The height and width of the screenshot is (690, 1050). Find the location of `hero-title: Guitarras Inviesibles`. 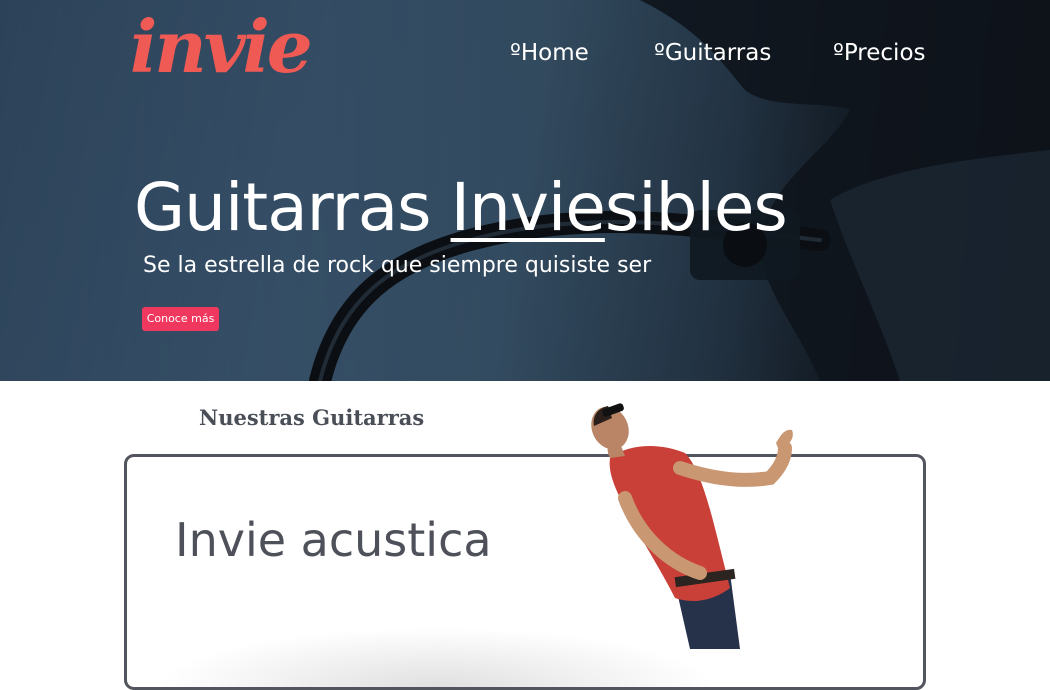

hero-title: Guitarras Inviesibles is located at coordinates (461, 208).